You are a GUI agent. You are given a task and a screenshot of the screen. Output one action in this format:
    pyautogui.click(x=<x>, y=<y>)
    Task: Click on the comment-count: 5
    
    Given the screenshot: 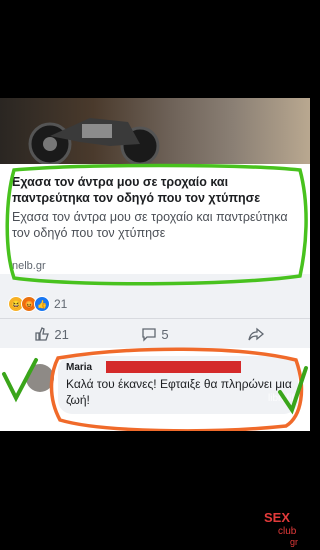 What is the action you would take?
    pyautogui.click(x=165, y=334)
    